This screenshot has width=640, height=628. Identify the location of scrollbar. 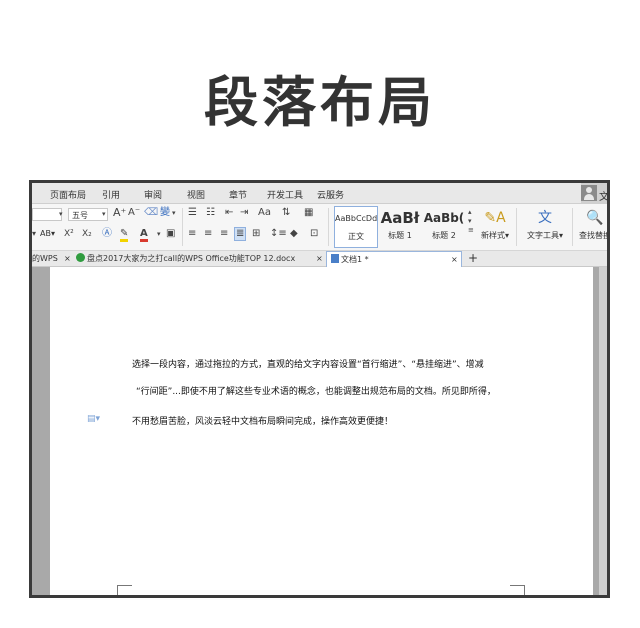
(603, 431).